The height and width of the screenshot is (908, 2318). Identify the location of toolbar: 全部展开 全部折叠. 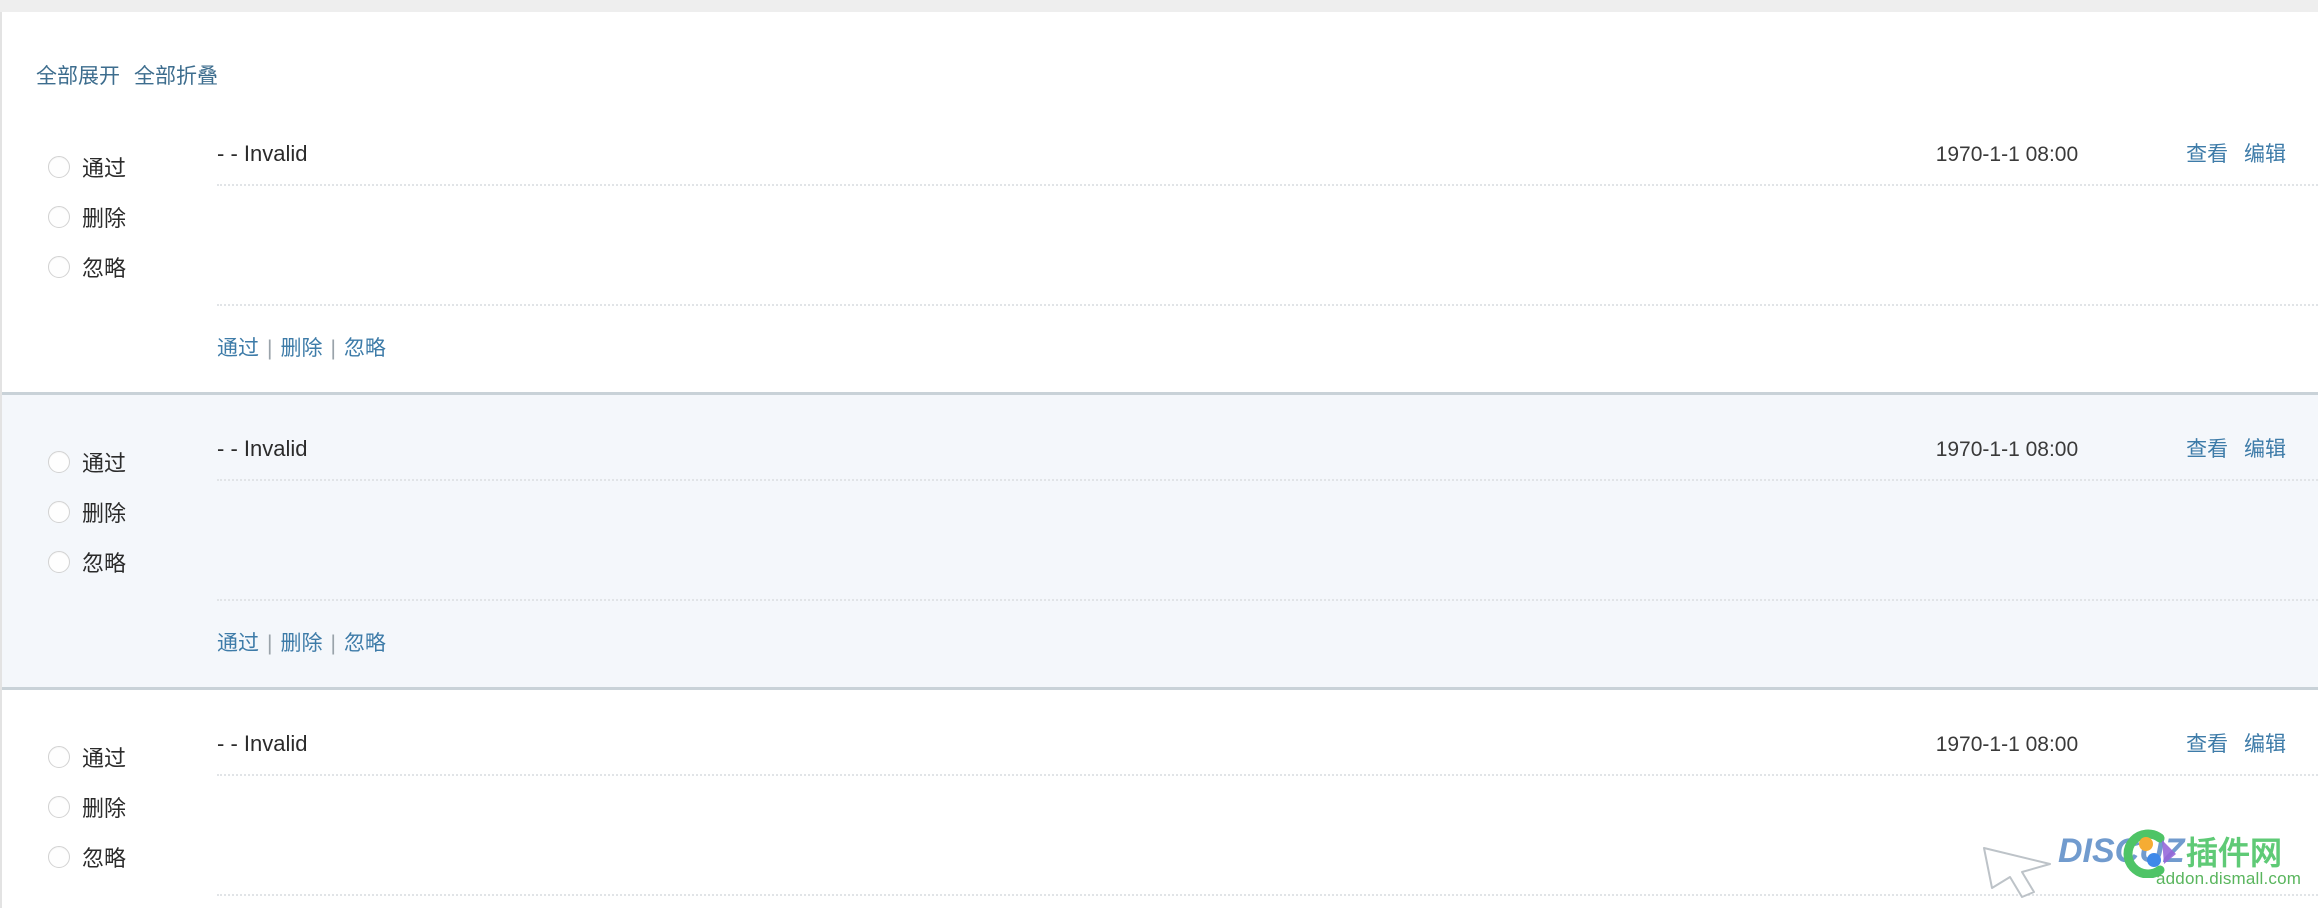
(1160, 56).